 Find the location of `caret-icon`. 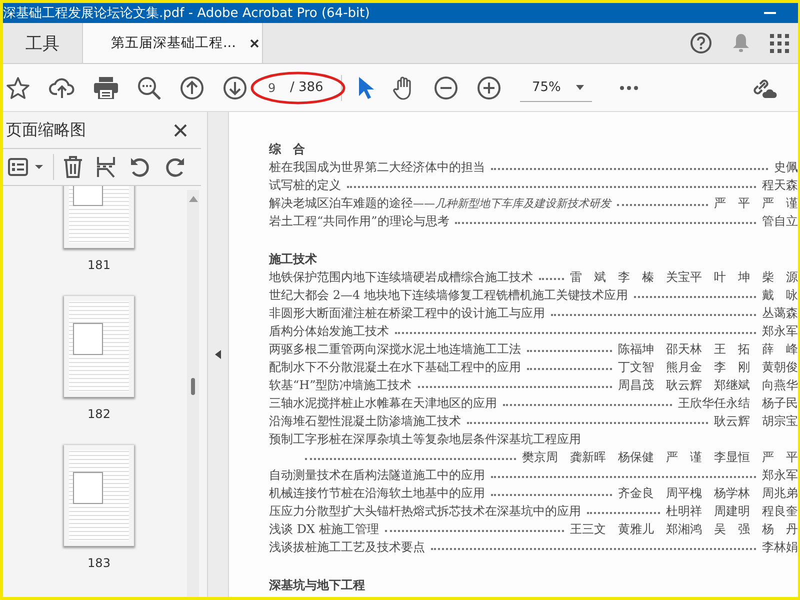

caret-icon is located at coordinates (580, 87).